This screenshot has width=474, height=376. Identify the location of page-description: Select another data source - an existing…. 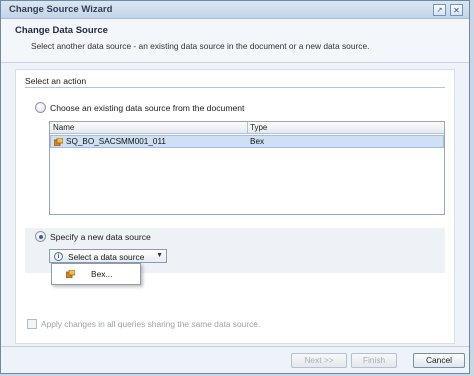
(200, 46).